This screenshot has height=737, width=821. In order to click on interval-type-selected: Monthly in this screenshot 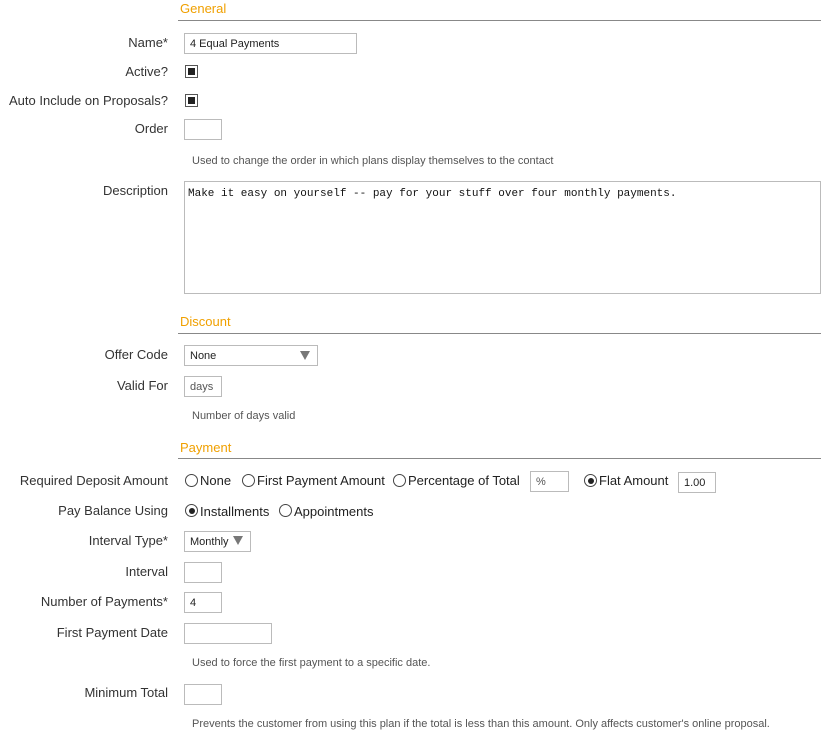, I will do `click(209, 542)`.